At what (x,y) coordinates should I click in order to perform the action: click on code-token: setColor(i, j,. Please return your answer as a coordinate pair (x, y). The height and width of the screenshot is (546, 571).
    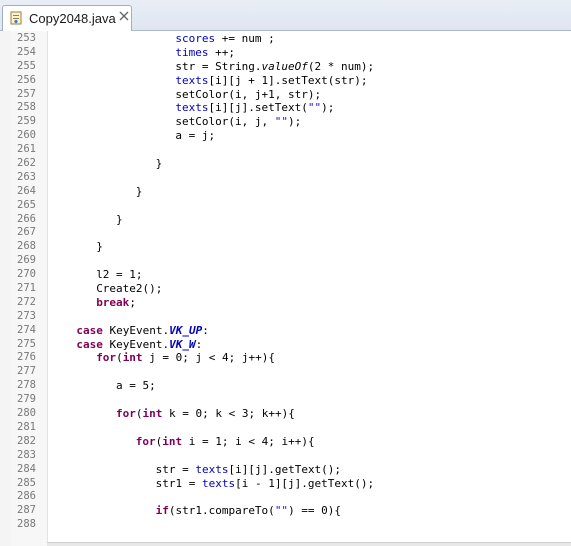
    Looking at the image, I should click on (225, 122).